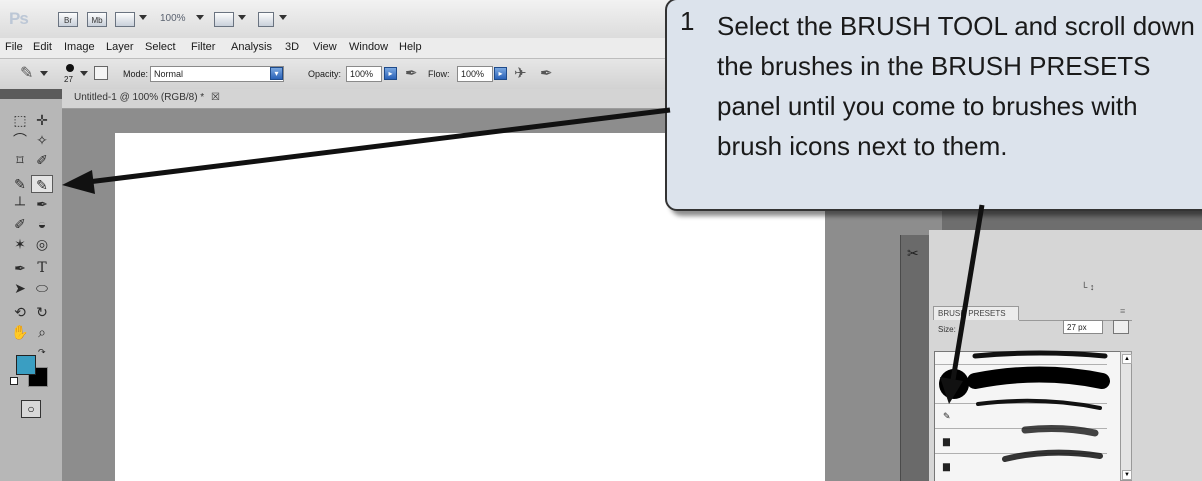  I want to click on arrow-to-brush-tool-head, so click(78, 182).